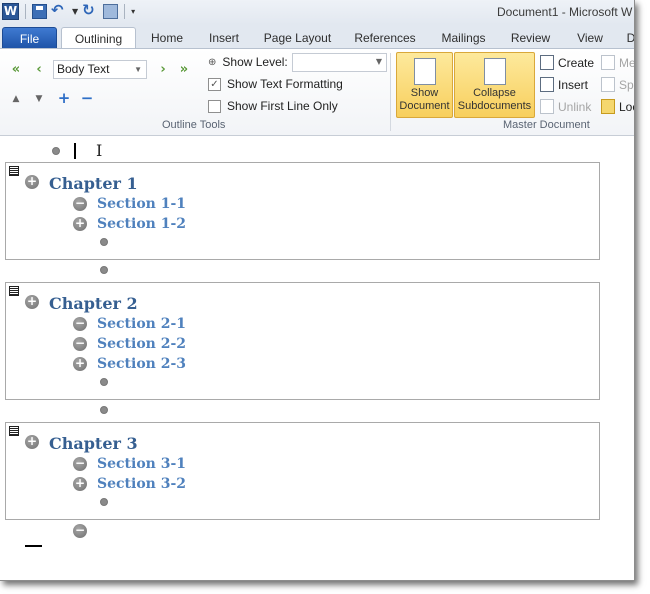  Describe the element at coordinates (59, 11) in the screenshot. I see `undo-icon: ↶` at that location.